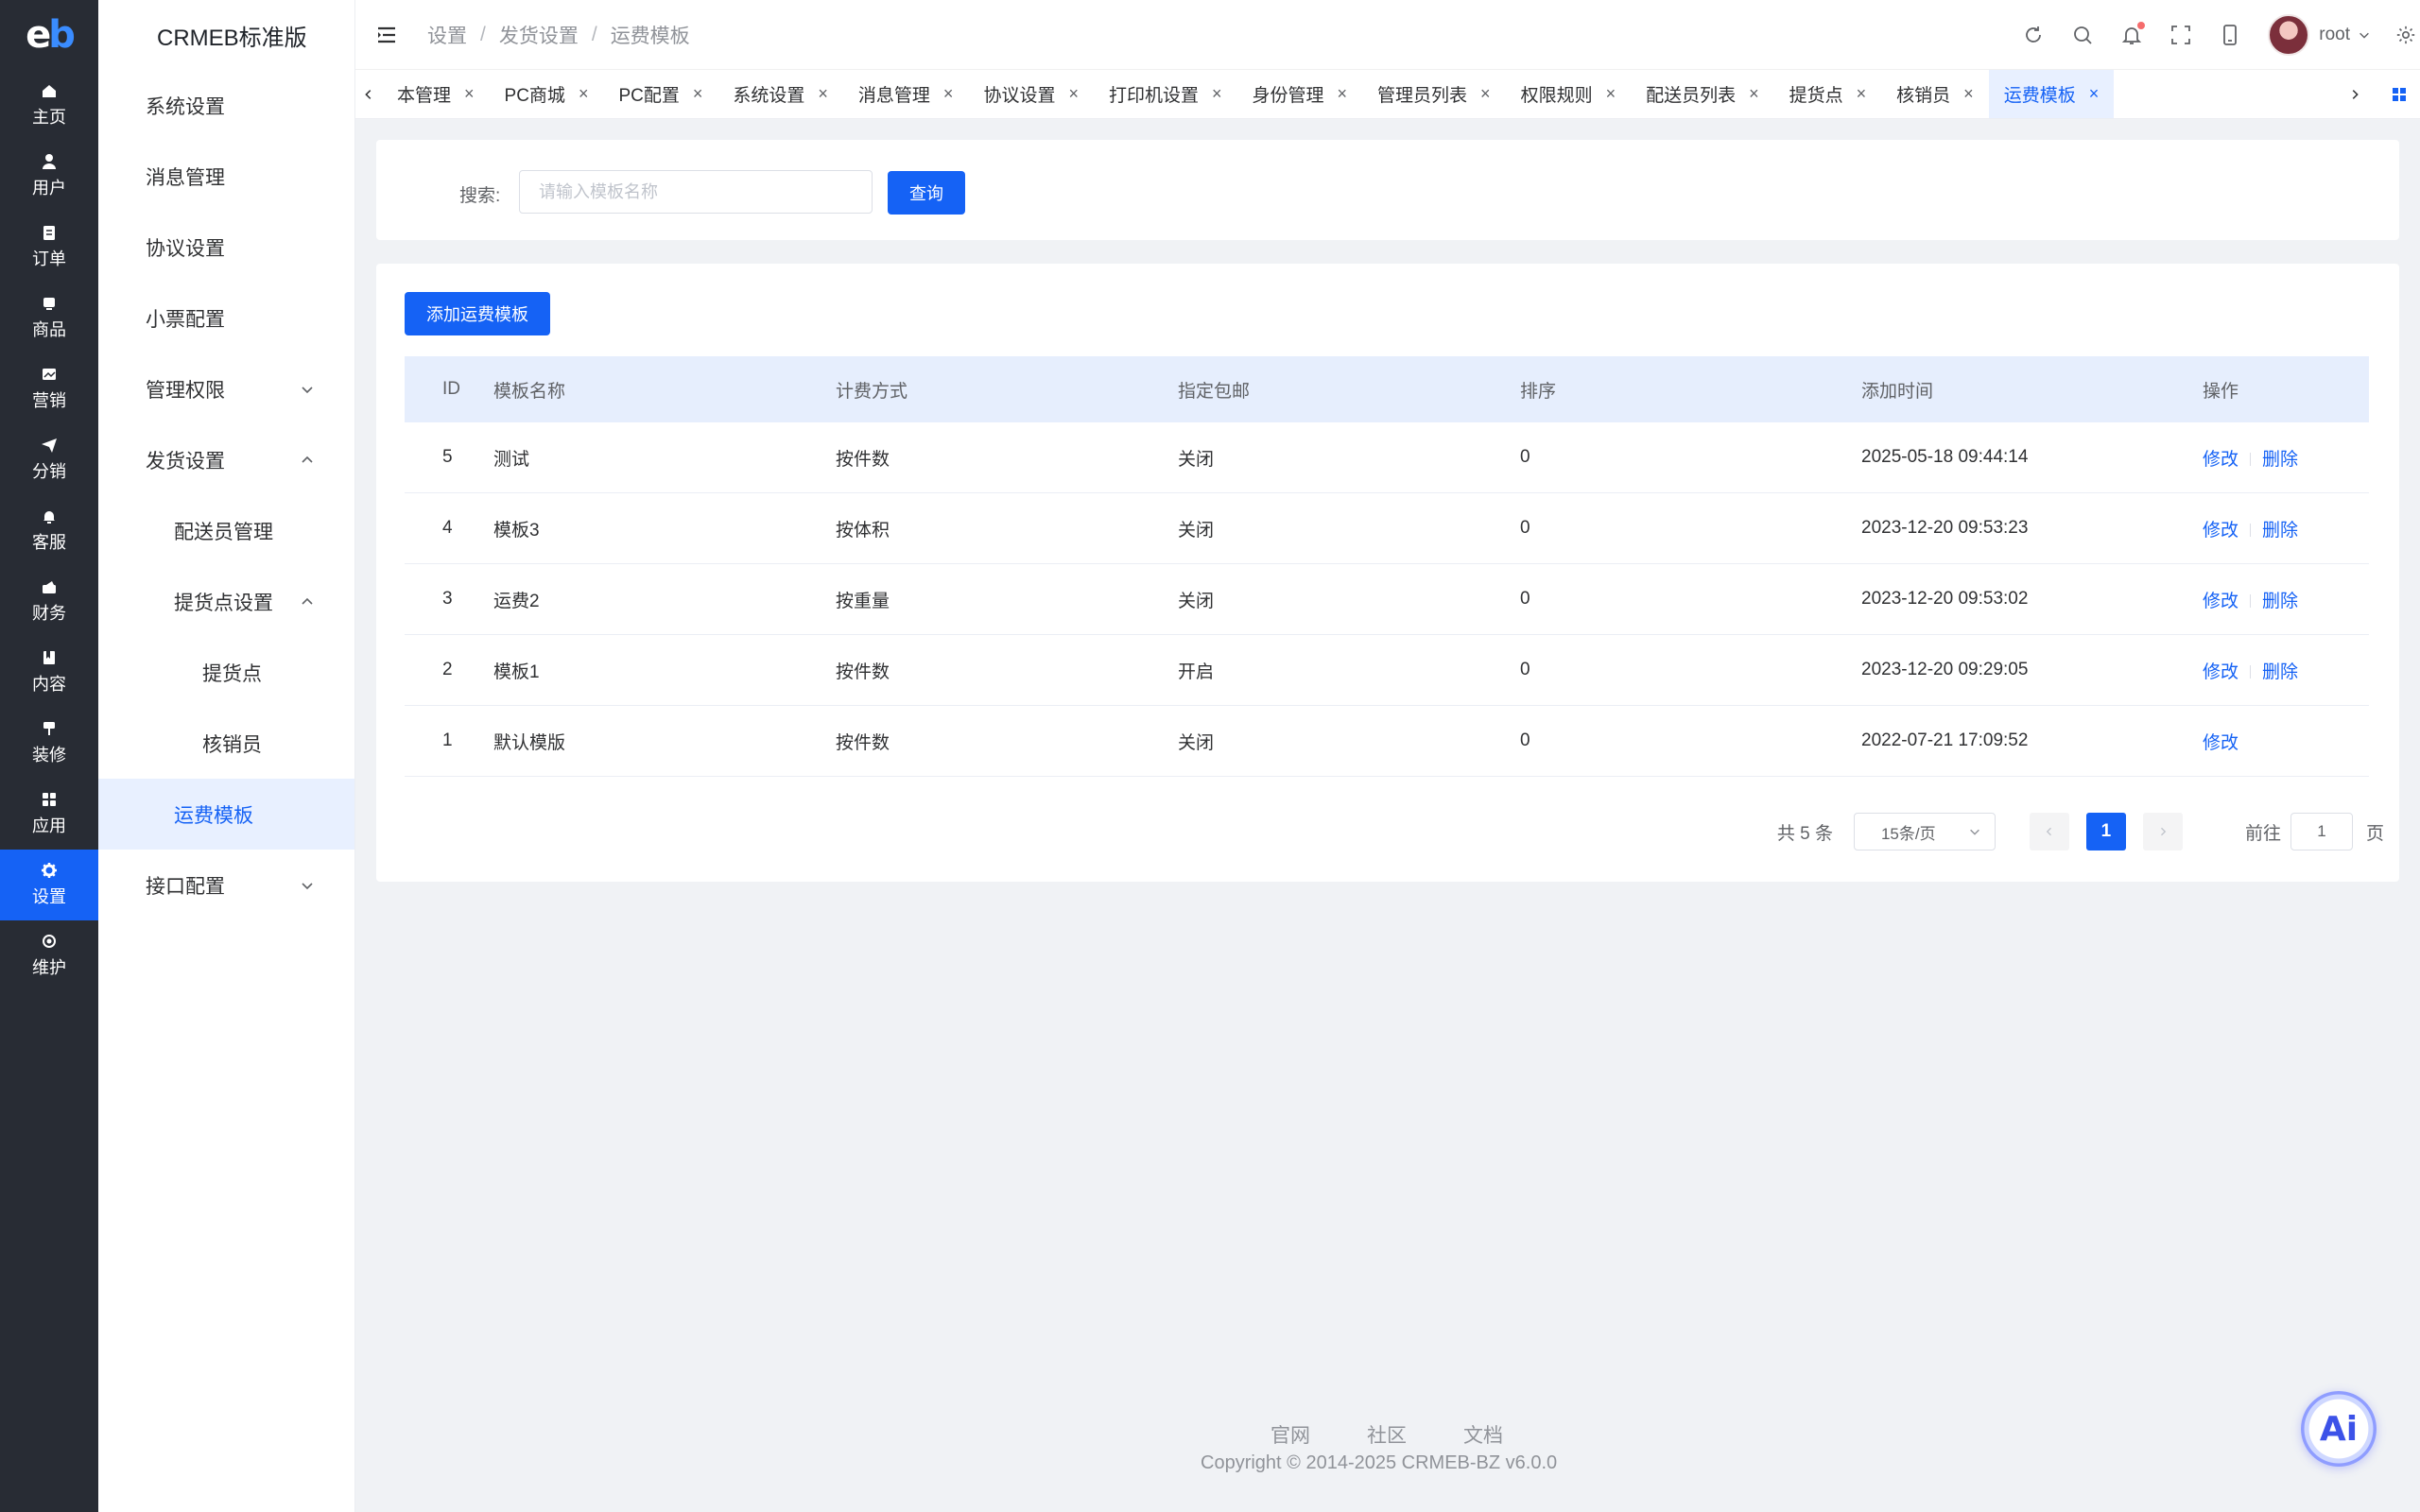  Describe the element at coordinates (49, 601) in the screenshot. I see `rail-item-finance: 财务` at that location.